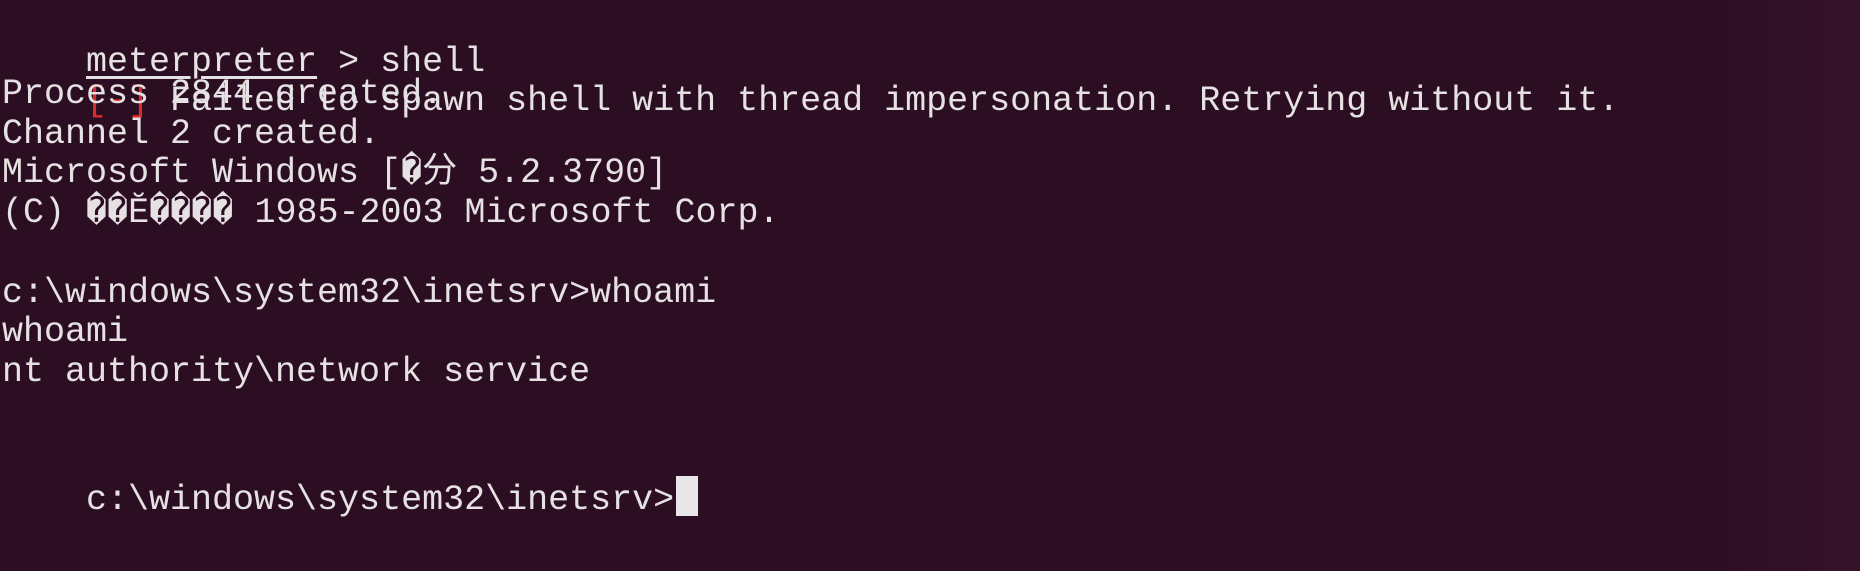  I want to click on text-cursor, so click(687, 496).